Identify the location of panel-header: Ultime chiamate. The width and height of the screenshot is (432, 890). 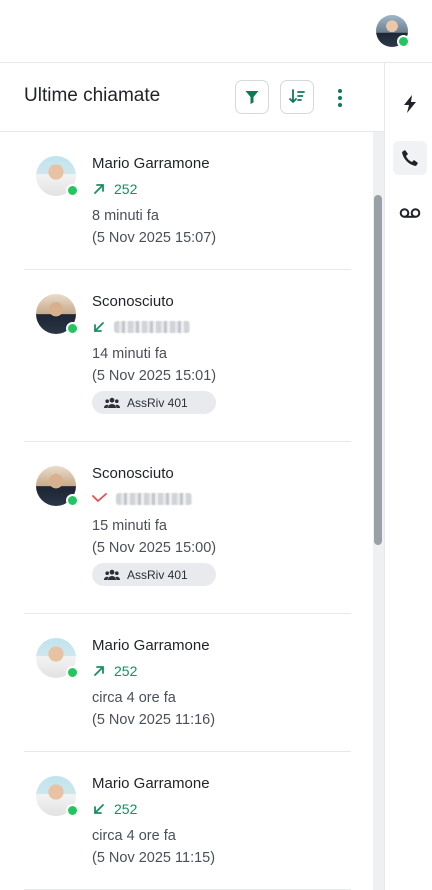
(192, 97).